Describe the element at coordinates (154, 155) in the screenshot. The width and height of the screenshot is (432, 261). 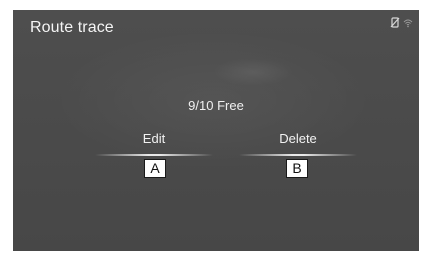
I see `edit-button-underline` at that location.